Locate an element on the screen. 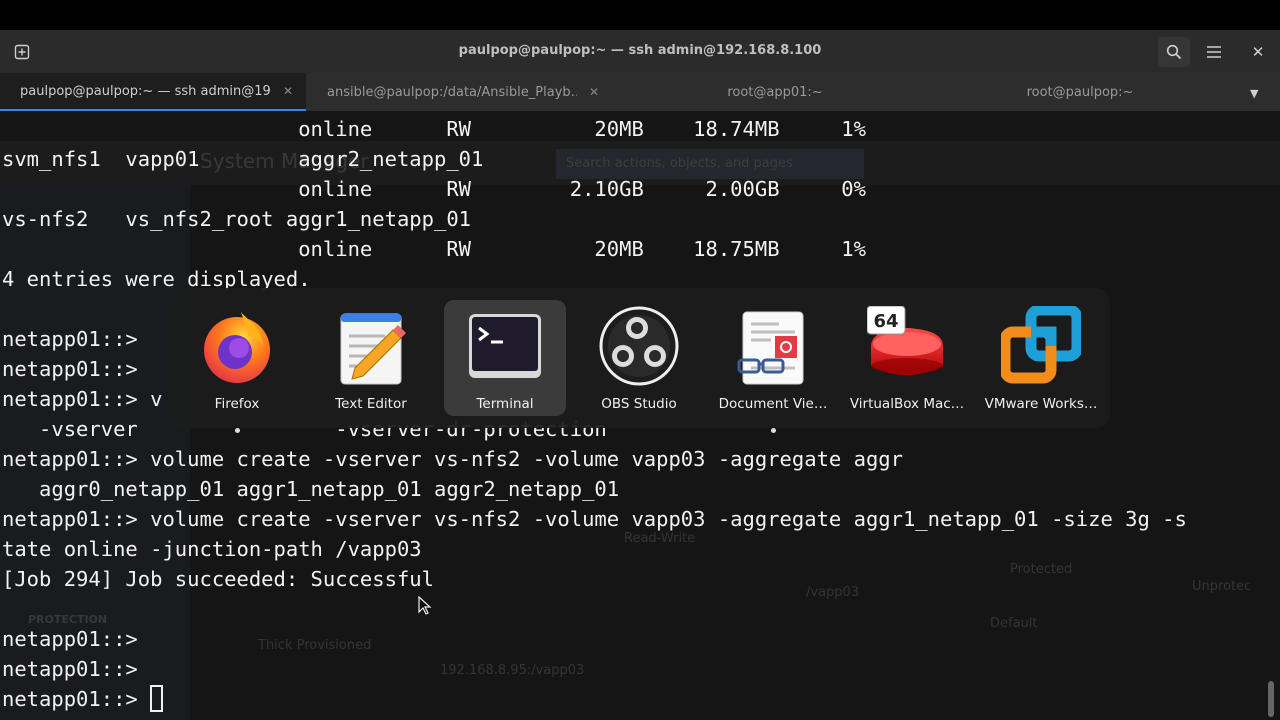  tab-root-paulpop: root@paulpop:~ is located at coordinates (1085, 92).